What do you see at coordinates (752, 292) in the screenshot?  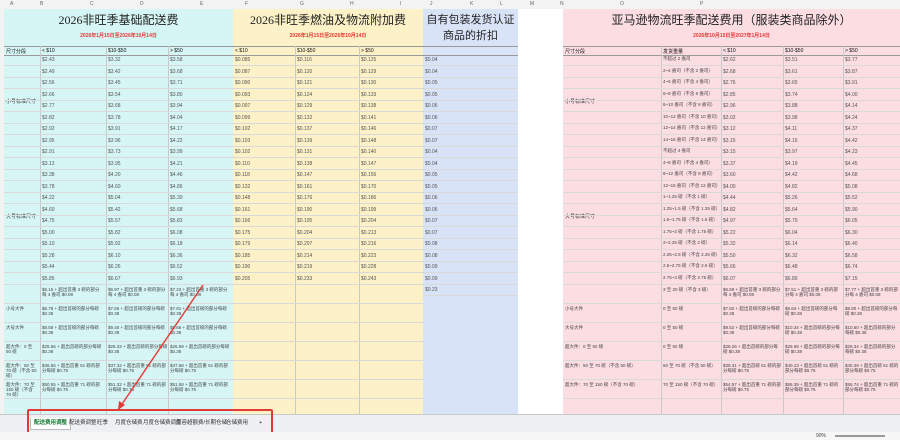 I see `table-cell: $6.69 + 超出首重 3 磅的部分每 4 盎司 $0.08` at bounding box center [752, 292].